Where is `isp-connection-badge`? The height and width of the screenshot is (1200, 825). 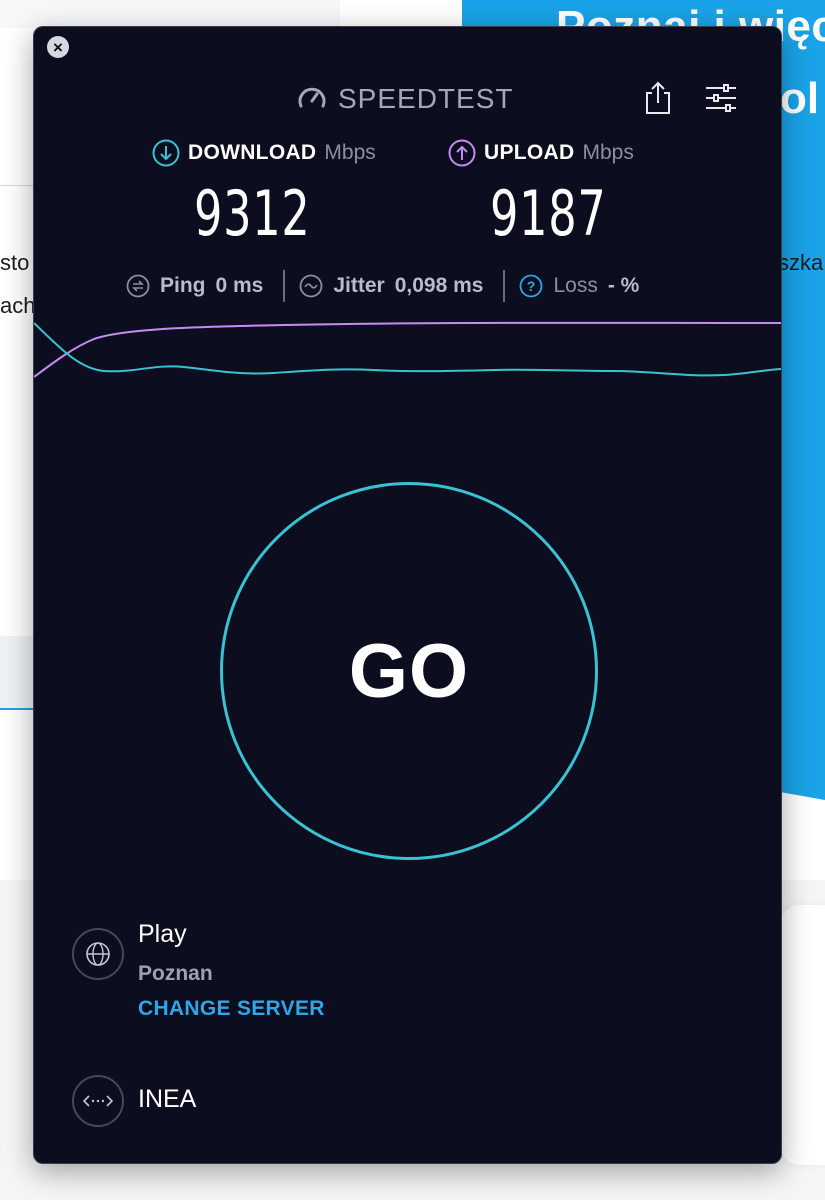
isp-connection-badge is located at coordinates (98, 1101).